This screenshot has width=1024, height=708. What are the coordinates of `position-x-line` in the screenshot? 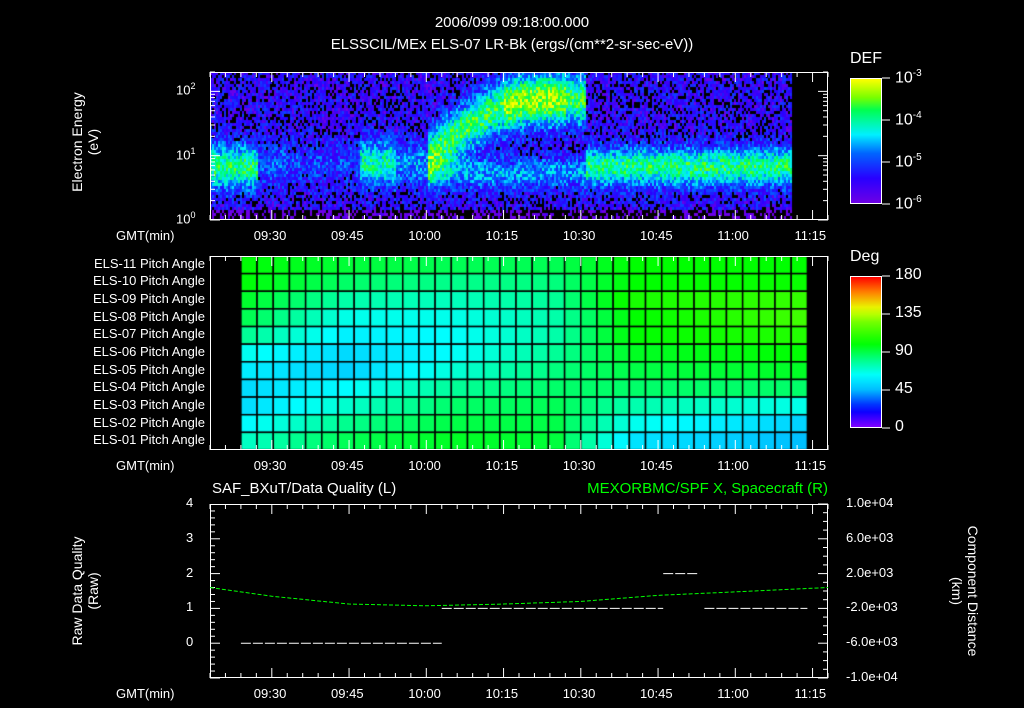 It's located at (519, 597).